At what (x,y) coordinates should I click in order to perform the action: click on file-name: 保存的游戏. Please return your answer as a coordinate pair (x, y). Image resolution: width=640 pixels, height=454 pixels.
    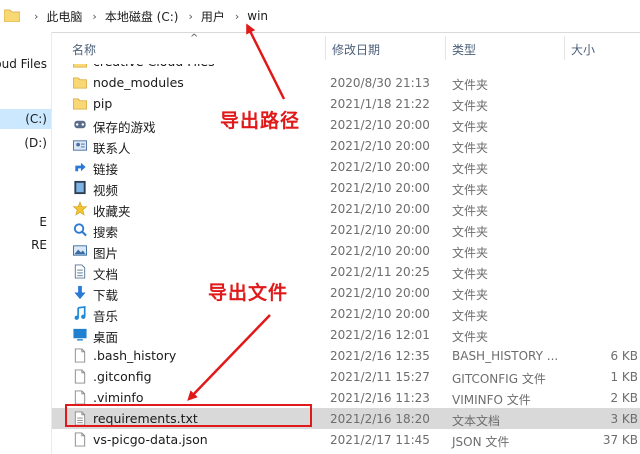
    Looking at the image, I should click on (124, 127).